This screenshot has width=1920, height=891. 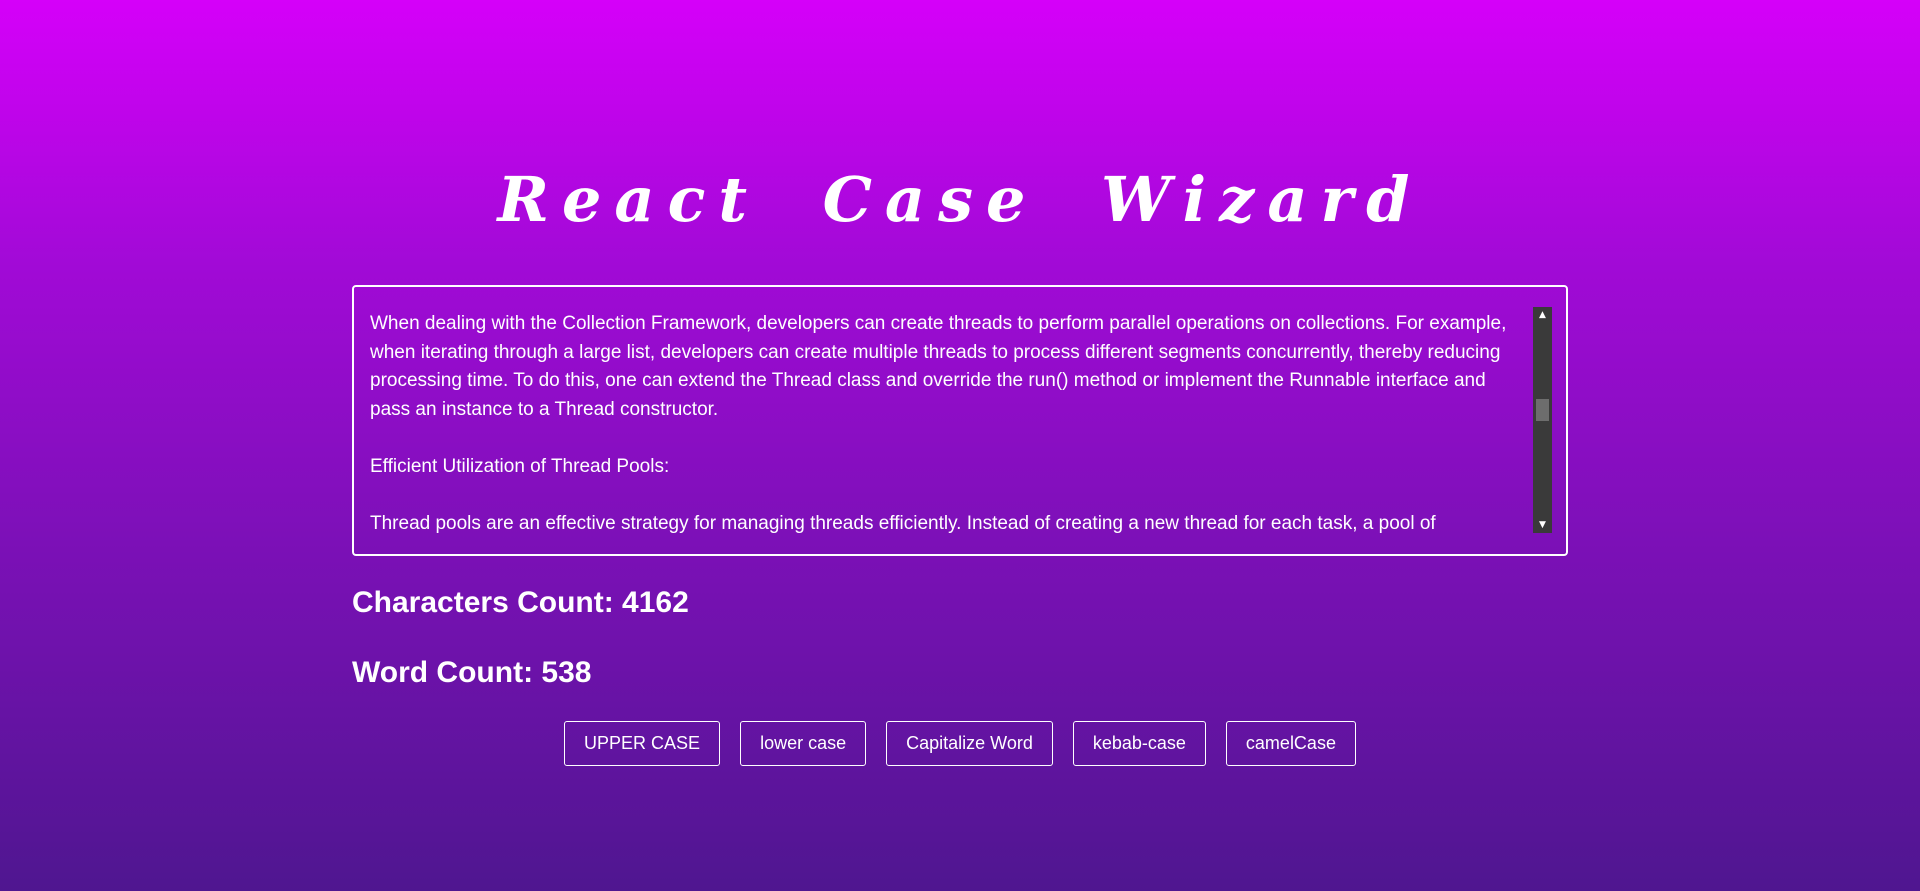 I want to click on capitalize-word-button: Capitalize Word, so click(x=969, y=743).